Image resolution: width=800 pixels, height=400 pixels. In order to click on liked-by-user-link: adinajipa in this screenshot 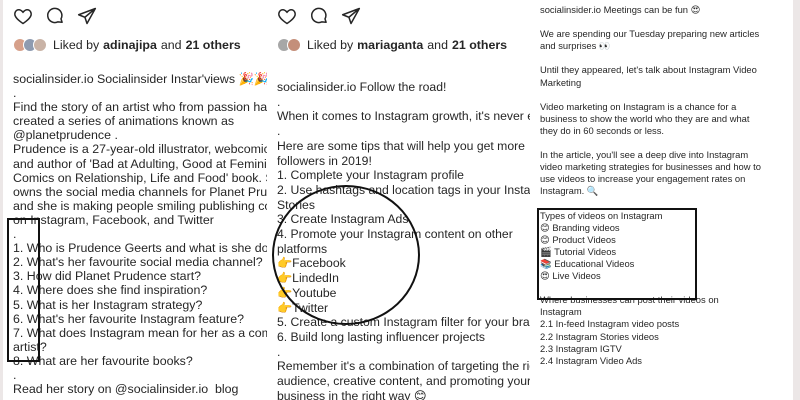, I will do `click(130, 45)`.